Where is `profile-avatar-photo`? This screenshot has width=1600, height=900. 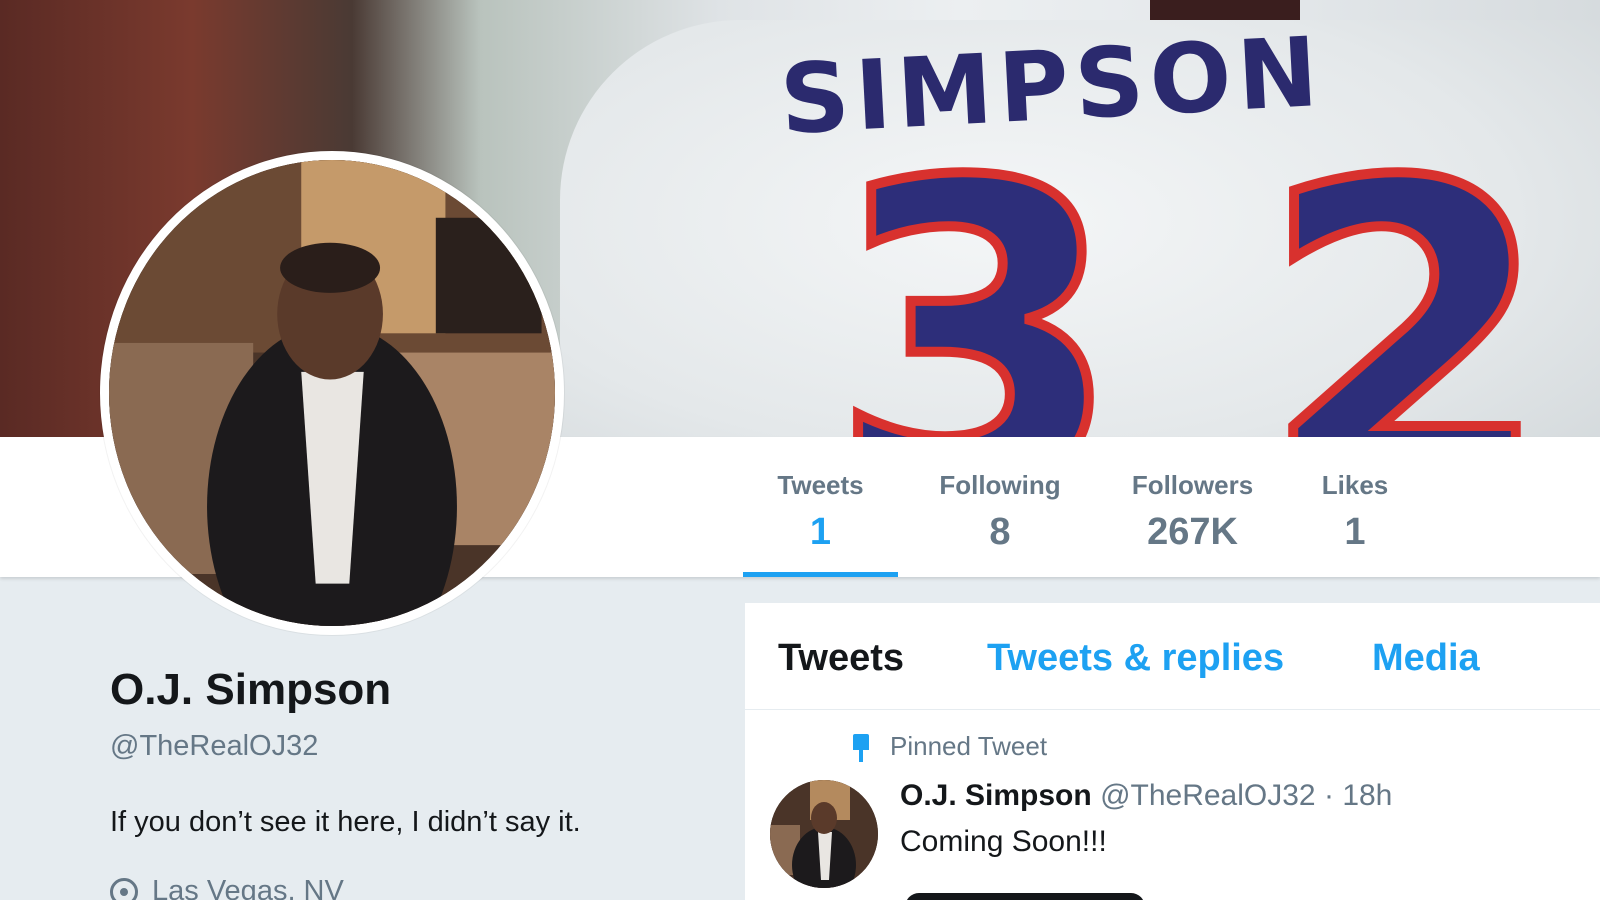
profile-avatar-photo is located at coordinates (332, 393).